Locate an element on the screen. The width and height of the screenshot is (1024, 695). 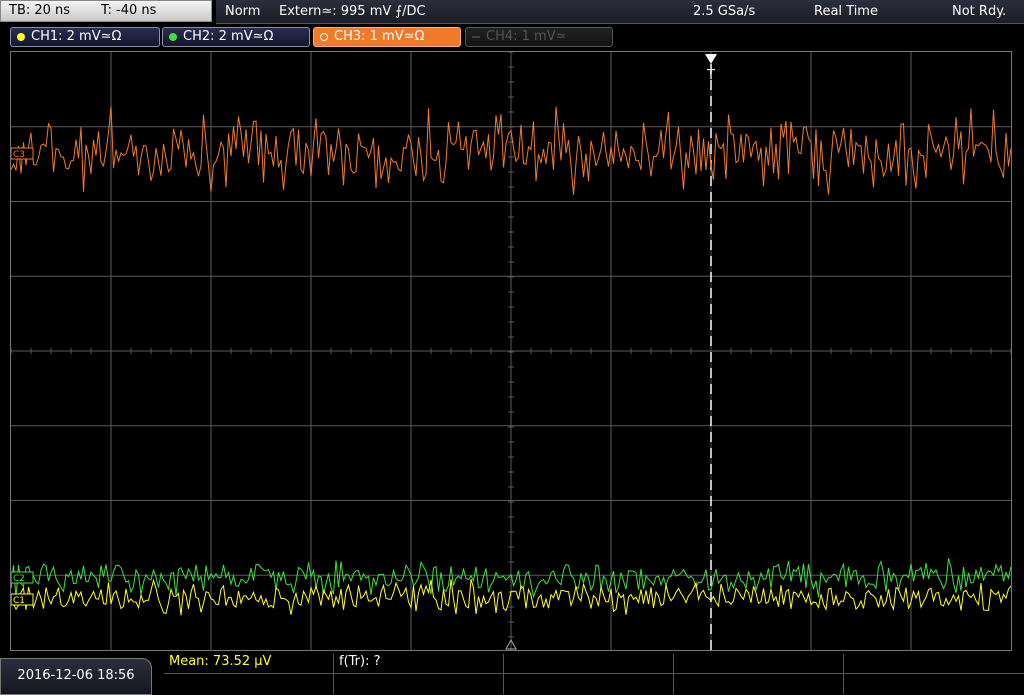
acquisition-mode-label: Real Time is located at coordinates (846, 11).